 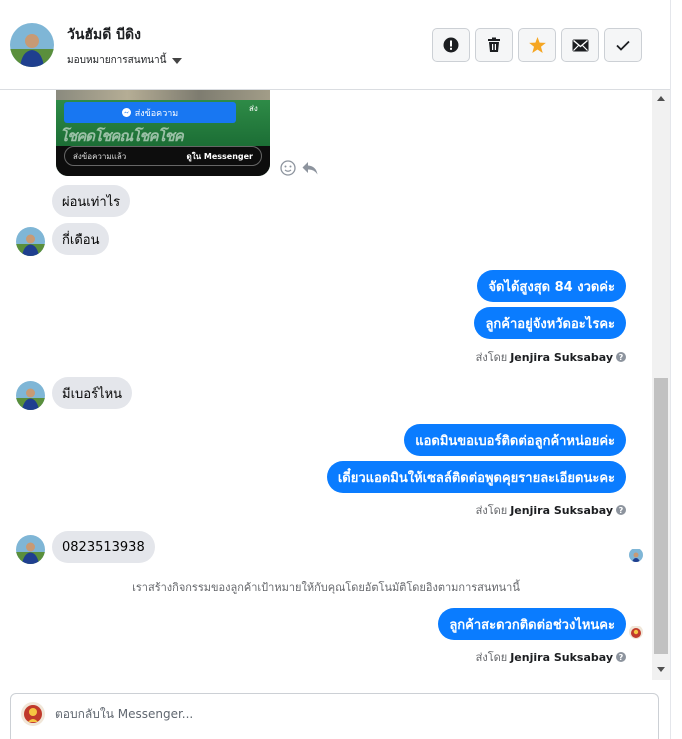 I want to click on star-icon, so click(x=537, y=45).